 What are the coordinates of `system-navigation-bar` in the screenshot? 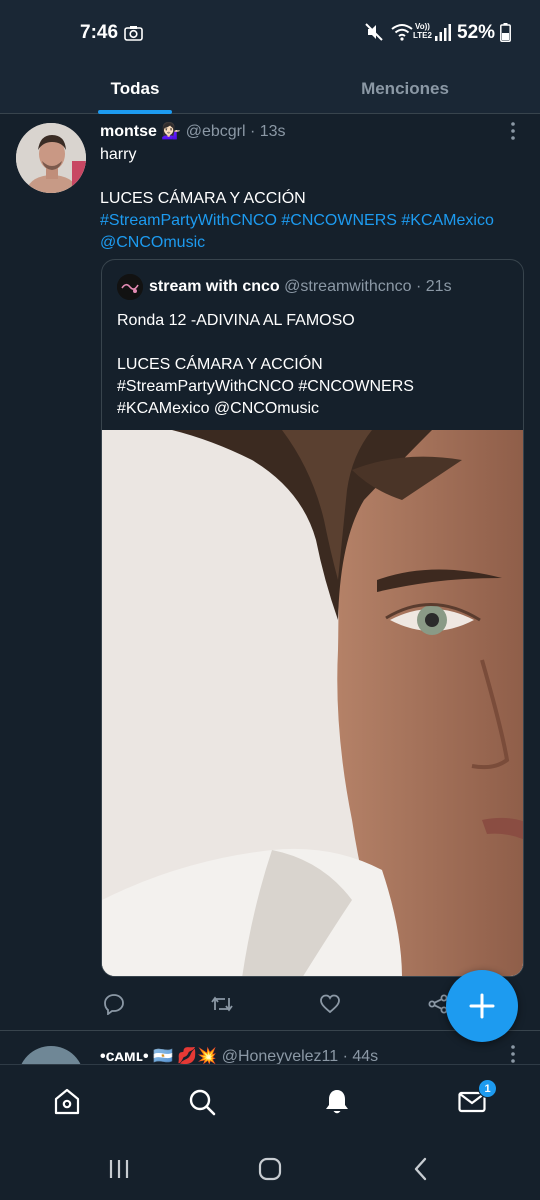 It's located at (270, 1168).